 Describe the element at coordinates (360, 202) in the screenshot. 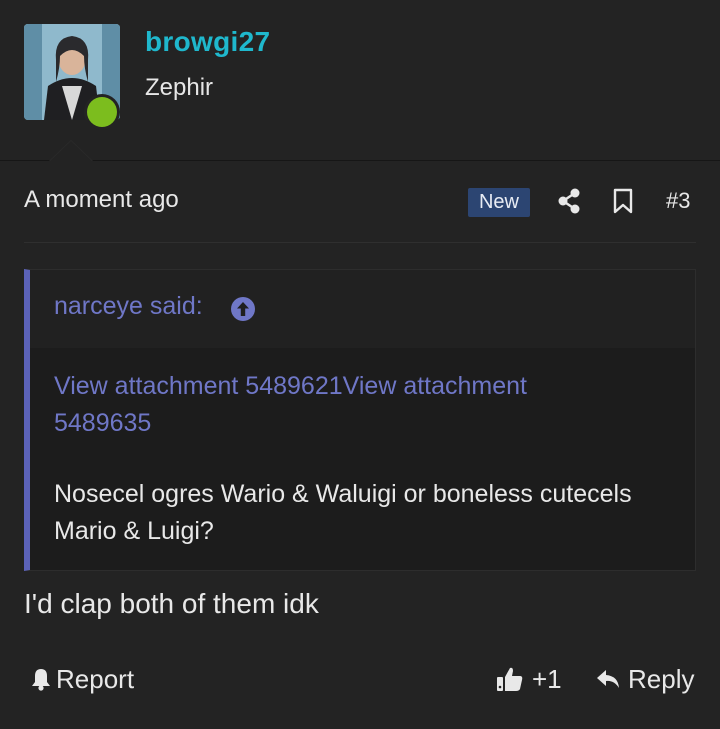

I see `post-meta-row: A moment ago New #3` at that location.